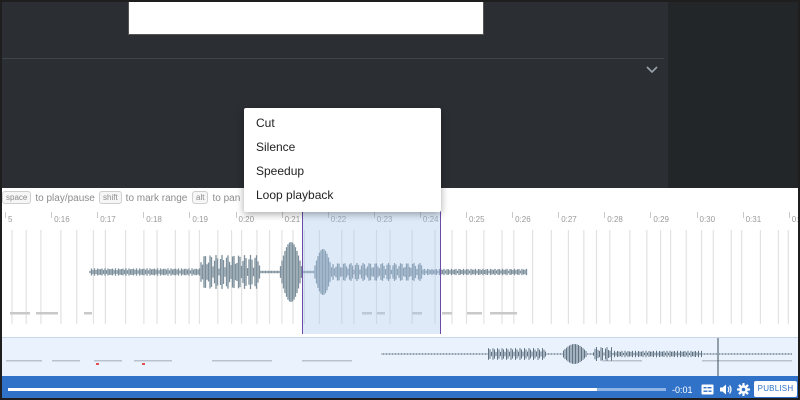 This screenshot has width=800, height=400. What do you see at coordinates (401, 357) in the screenshot?
I see `overview-waveform` at bounding box center [401, 357].